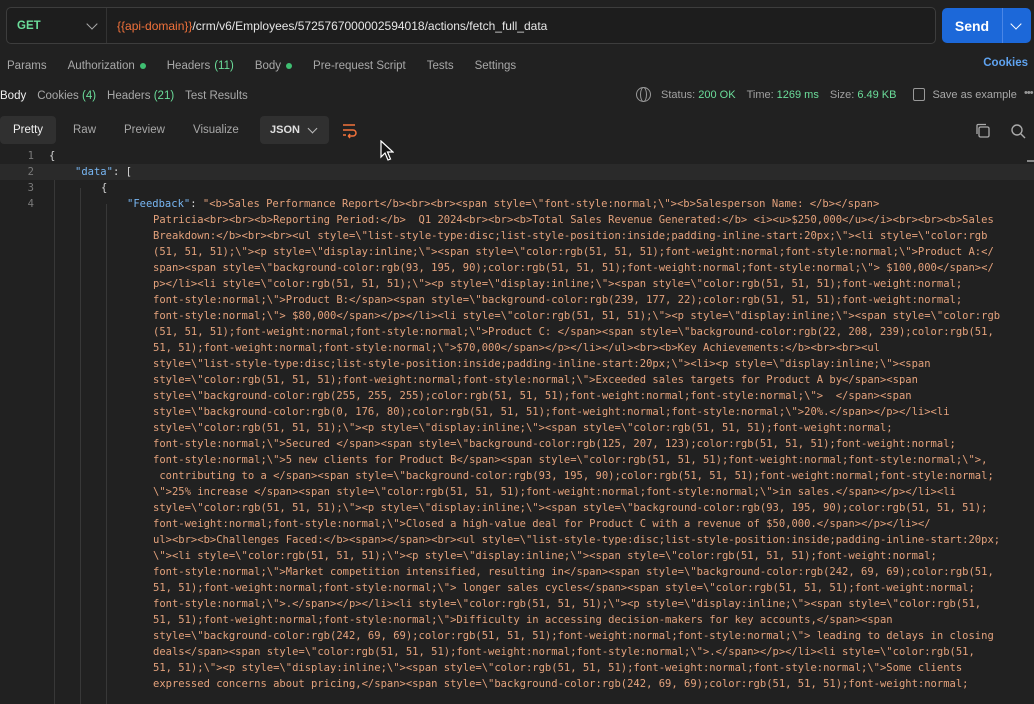 Image resolution: width=1034 pixels, height=704 pixels. What do you see at coordinates (216, 130) in the screenshot?
I see `view-visualize: Visualize` at bounding box center [216, 130].